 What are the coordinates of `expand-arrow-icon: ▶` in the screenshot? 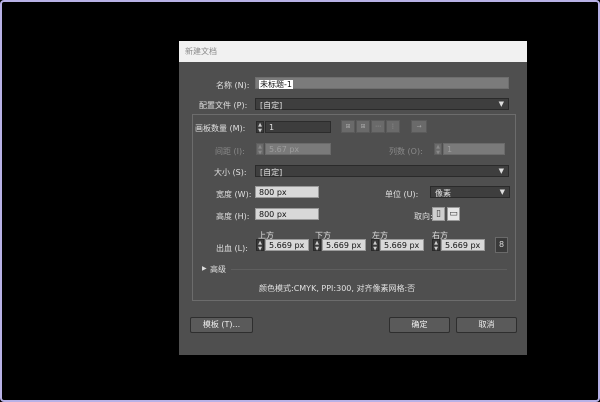 It's located at (204, 268).